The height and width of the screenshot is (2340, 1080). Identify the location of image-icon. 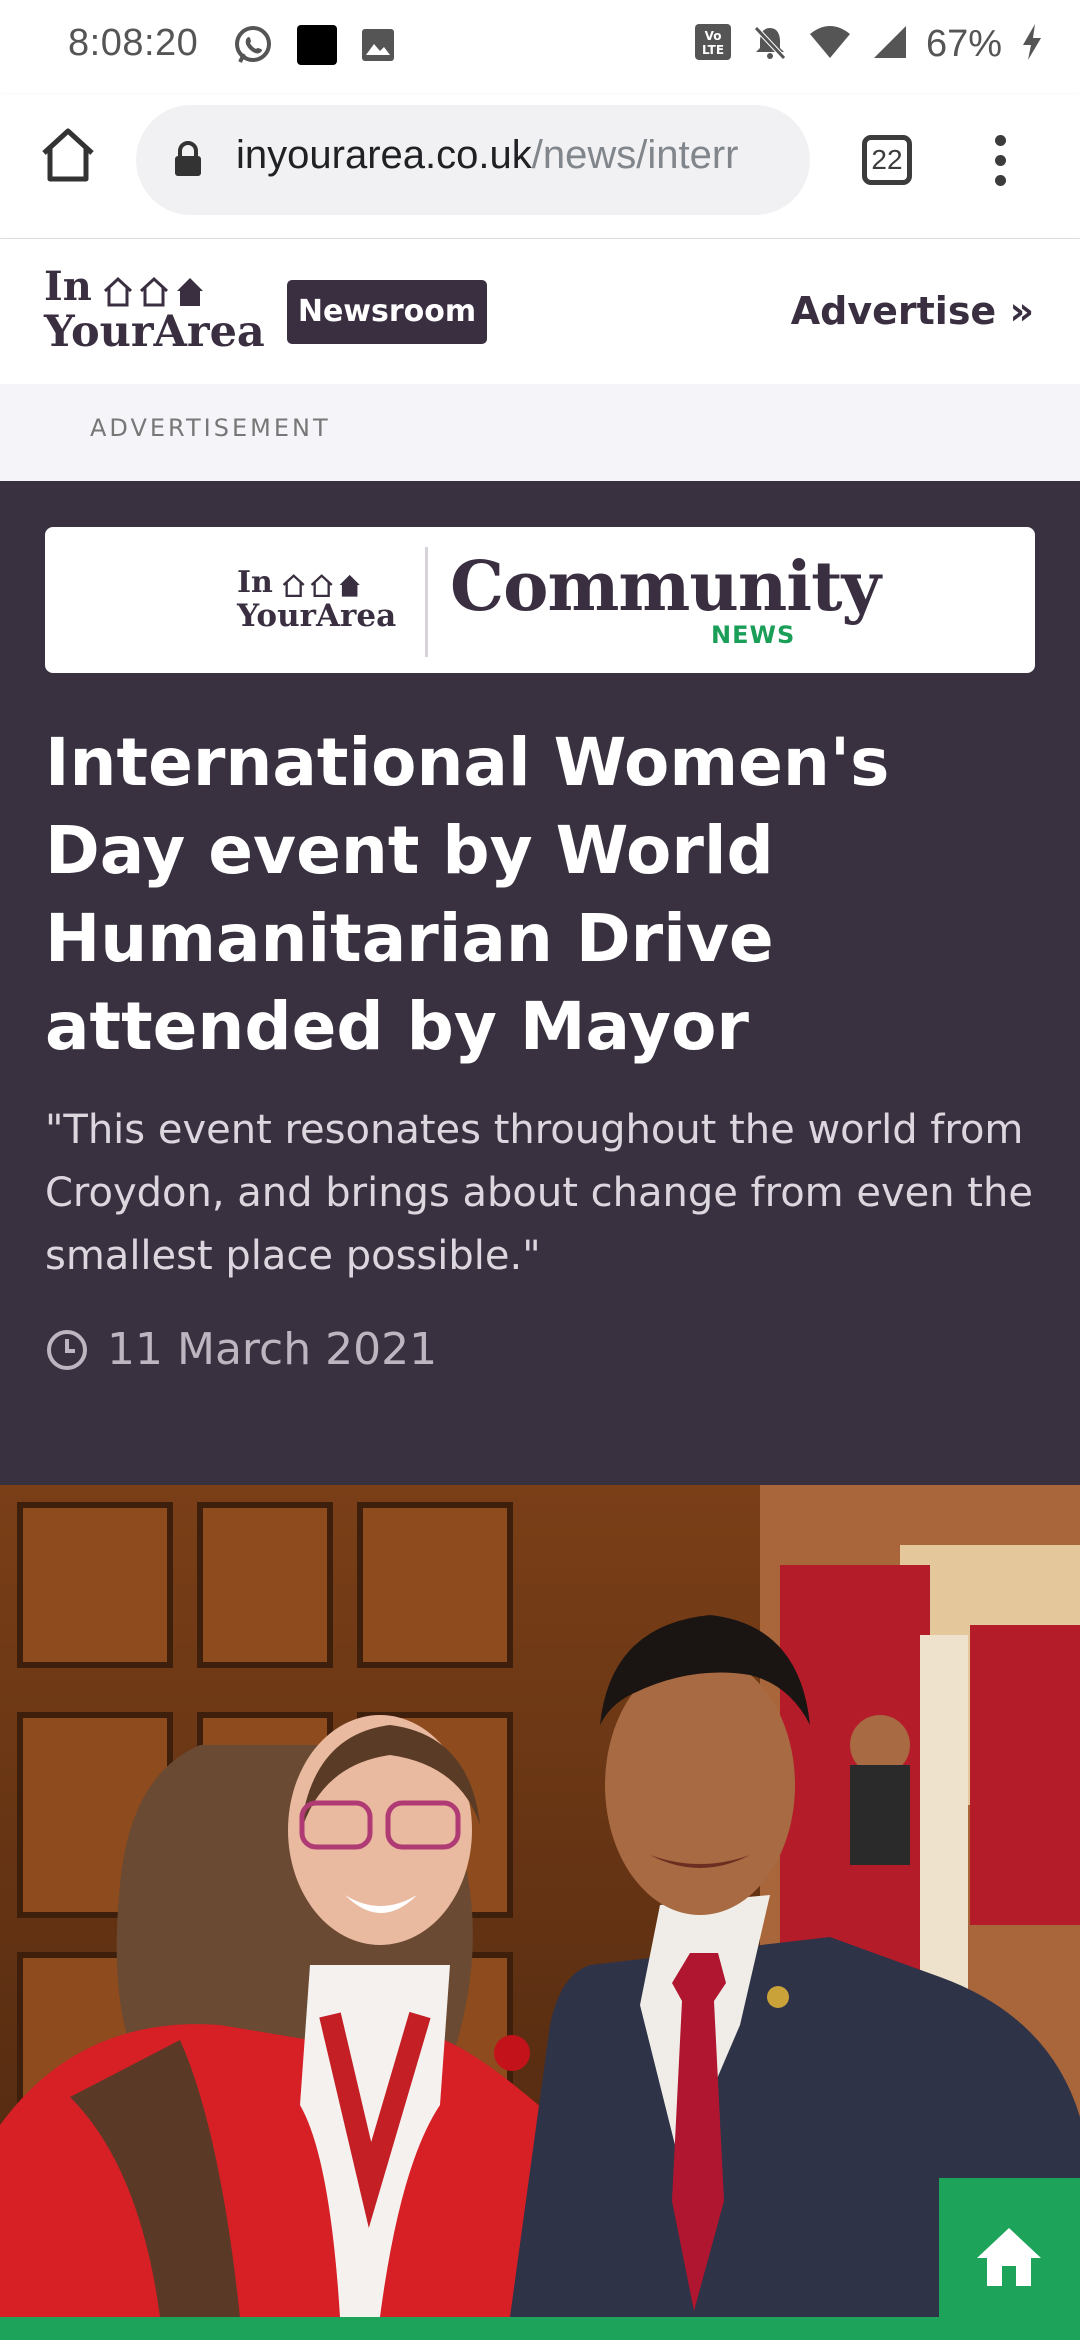
(378, 47).